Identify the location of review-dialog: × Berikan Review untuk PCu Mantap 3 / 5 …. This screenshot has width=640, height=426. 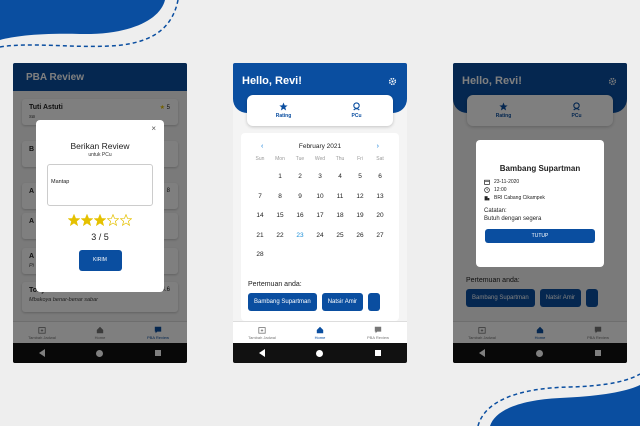
(100, 206).